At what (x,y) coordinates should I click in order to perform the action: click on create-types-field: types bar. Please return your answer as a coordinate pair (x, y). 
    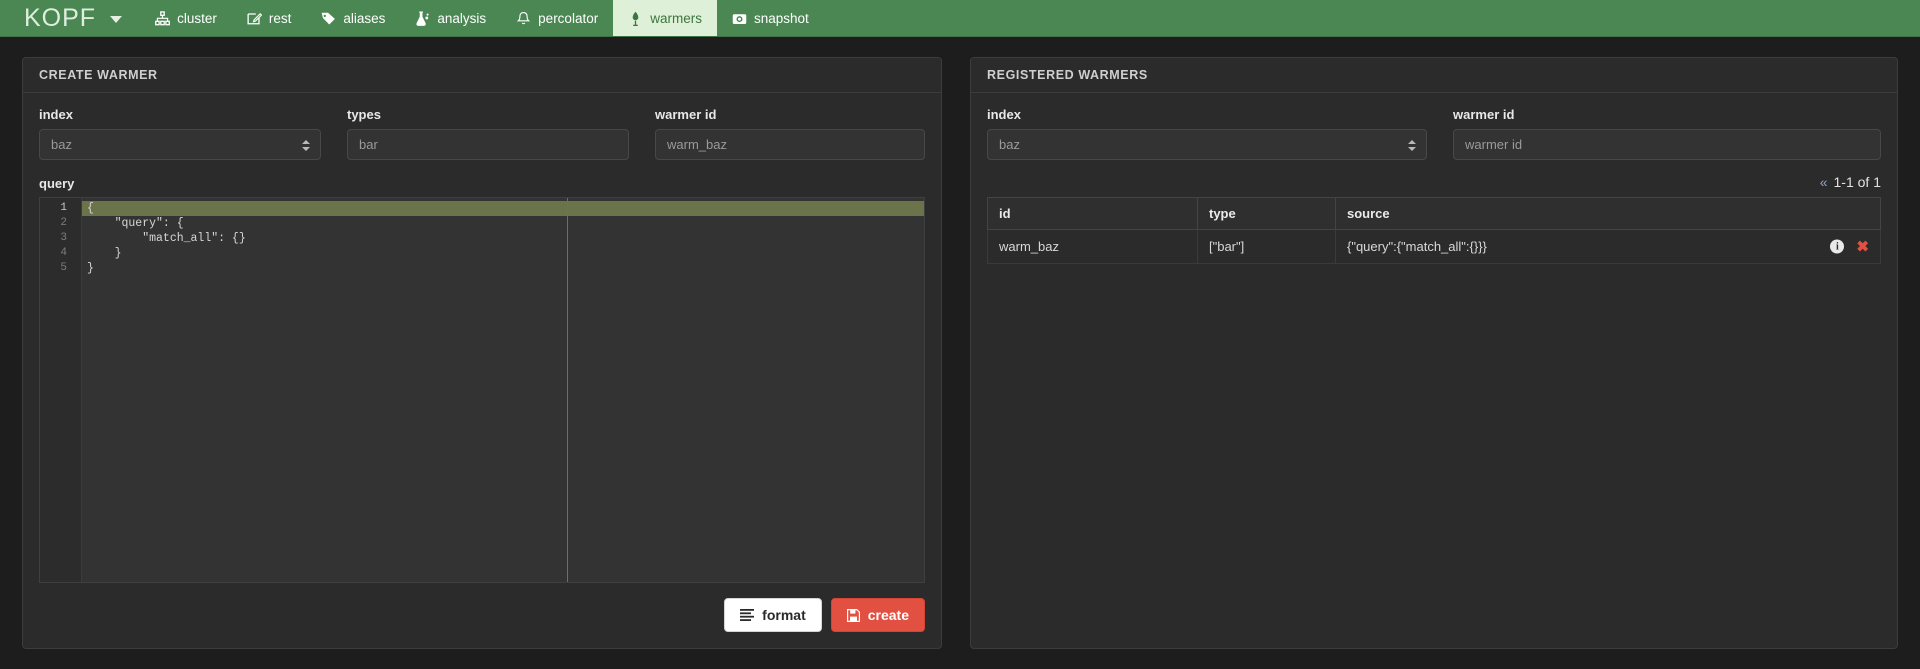
    Looking at the image, I should click on (488, 133).